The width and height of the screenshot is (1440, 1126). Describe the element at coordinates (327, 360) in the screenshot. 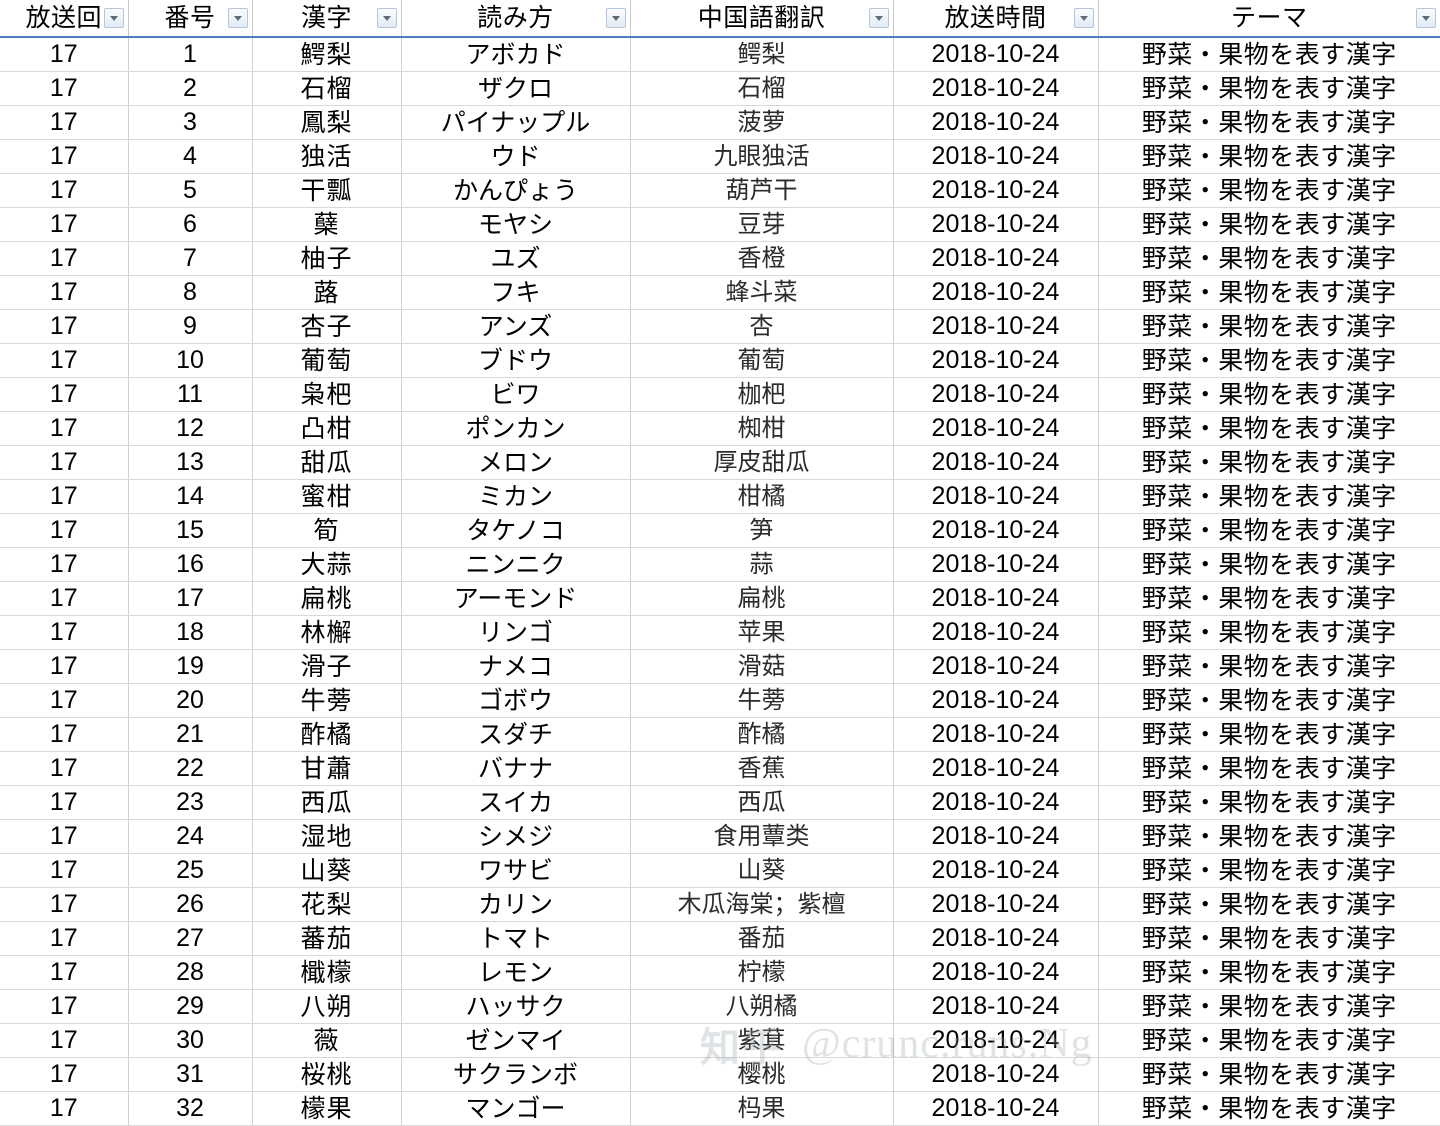

I see `cell-kanji: 葡萄` at that location.